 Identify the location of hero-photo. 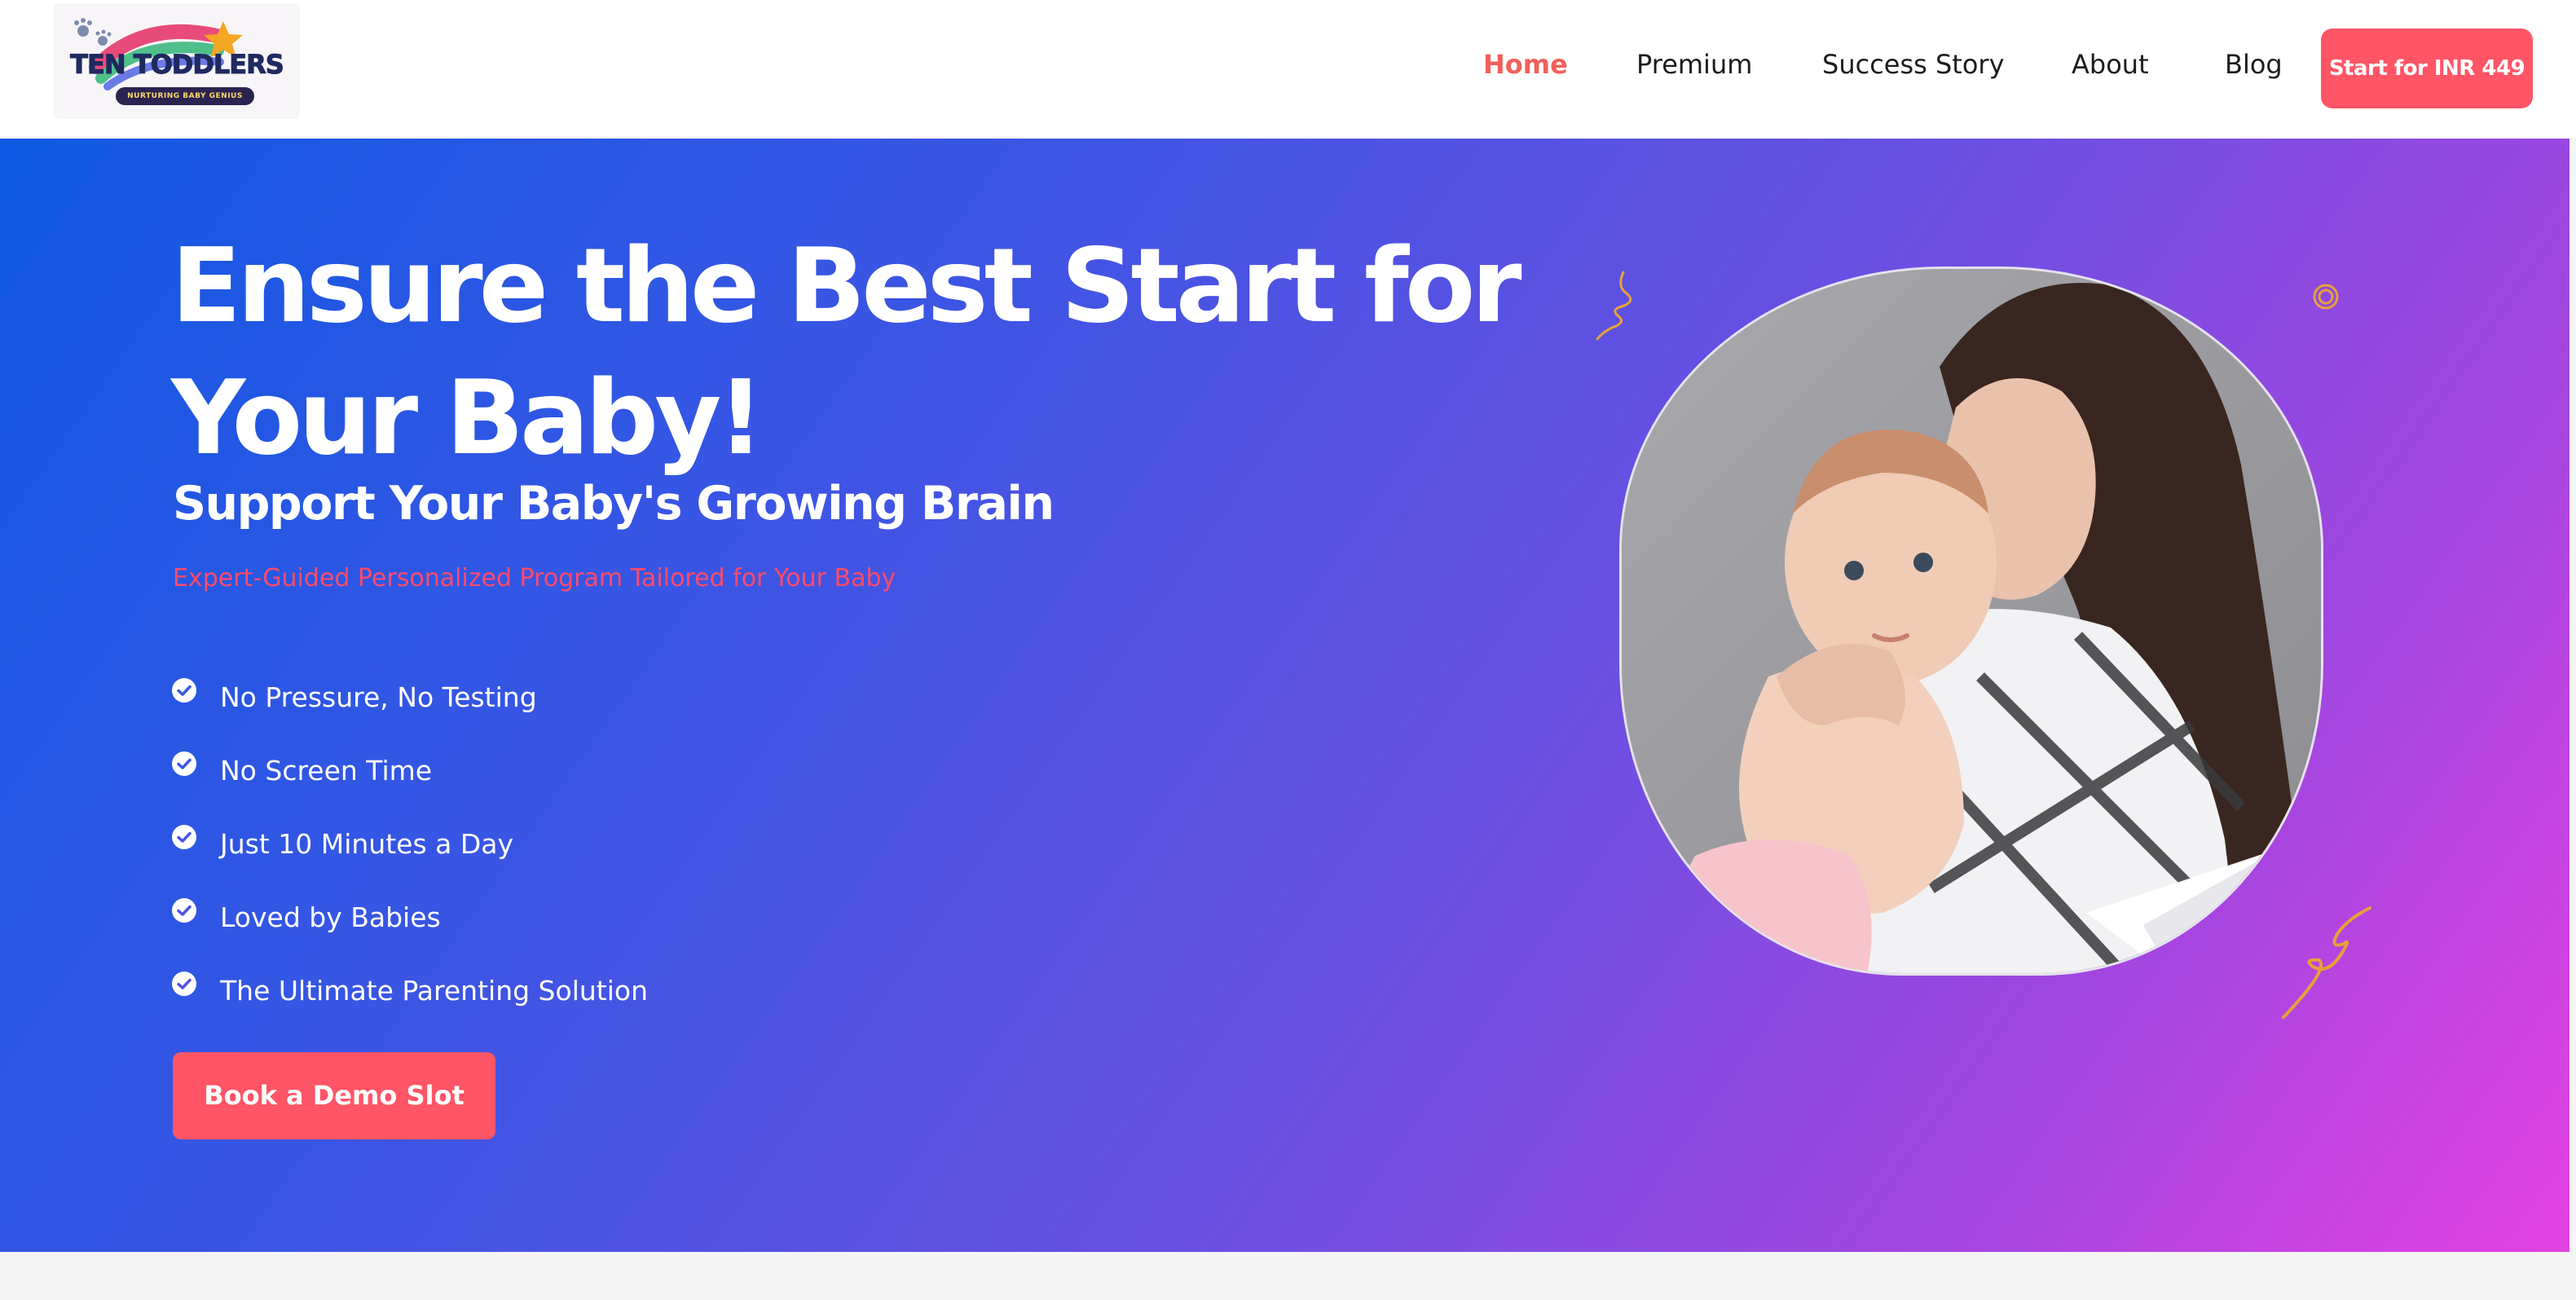
(1971, 622).